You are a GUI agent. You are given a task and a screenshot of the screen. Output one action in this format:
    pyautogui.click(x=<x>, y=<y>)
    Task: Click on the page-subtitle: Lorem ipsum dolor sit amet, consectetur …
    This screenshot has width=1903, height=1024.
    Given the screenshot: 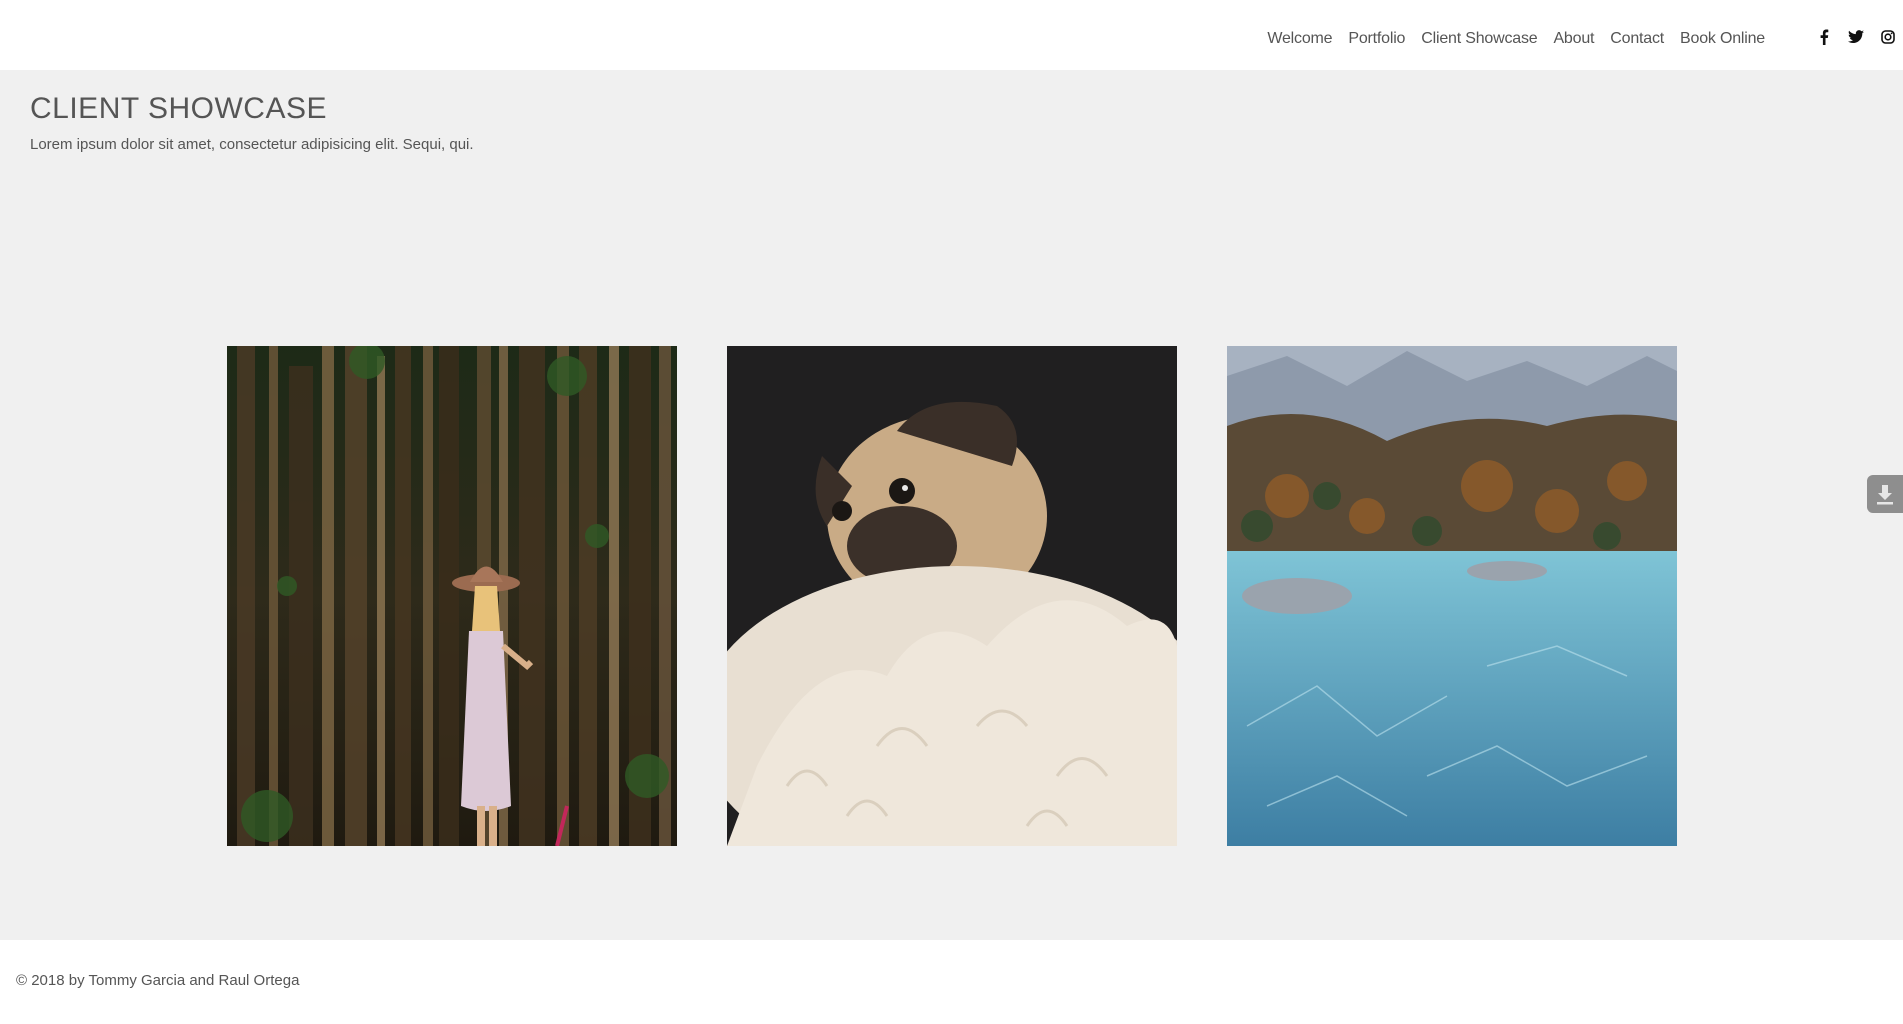 What is the action you would take?
    pyautogui.click(x=252, y=144)
    